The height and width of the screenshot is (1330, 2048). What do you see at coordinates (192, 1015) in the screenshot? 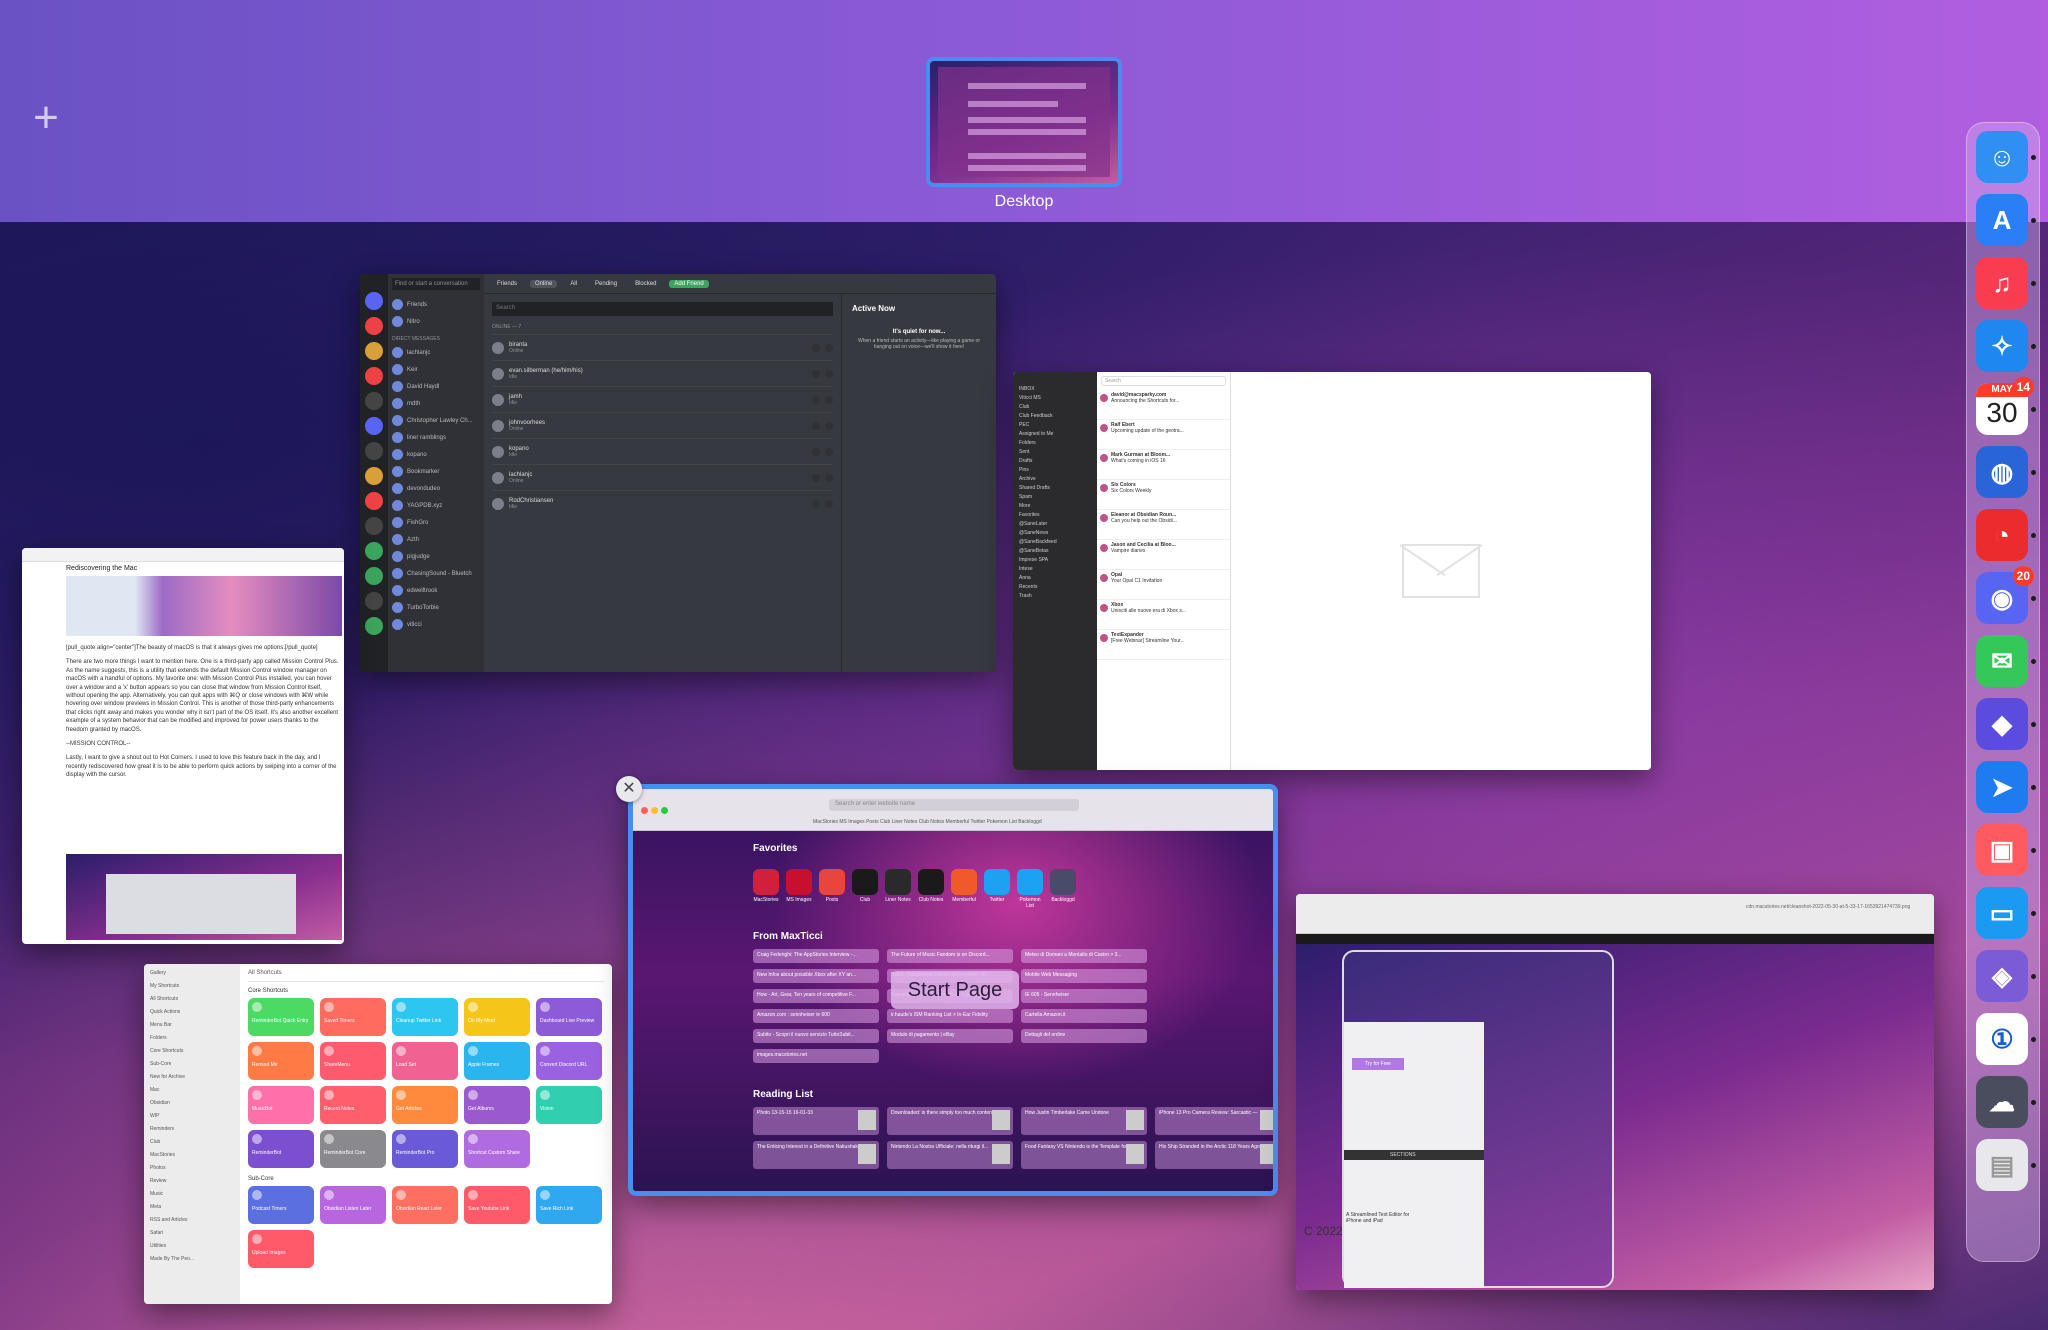
I see `shortcuts-sidebar-item: Quick Actions` at bounding box center [192, 1015].